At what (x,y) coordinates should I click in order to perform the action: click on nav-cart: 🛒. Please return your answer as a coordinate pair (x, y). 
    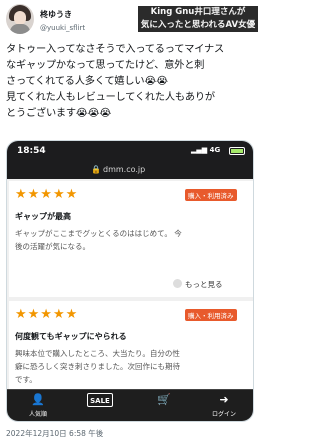
    Looking at the image, I should click on (164, 401).